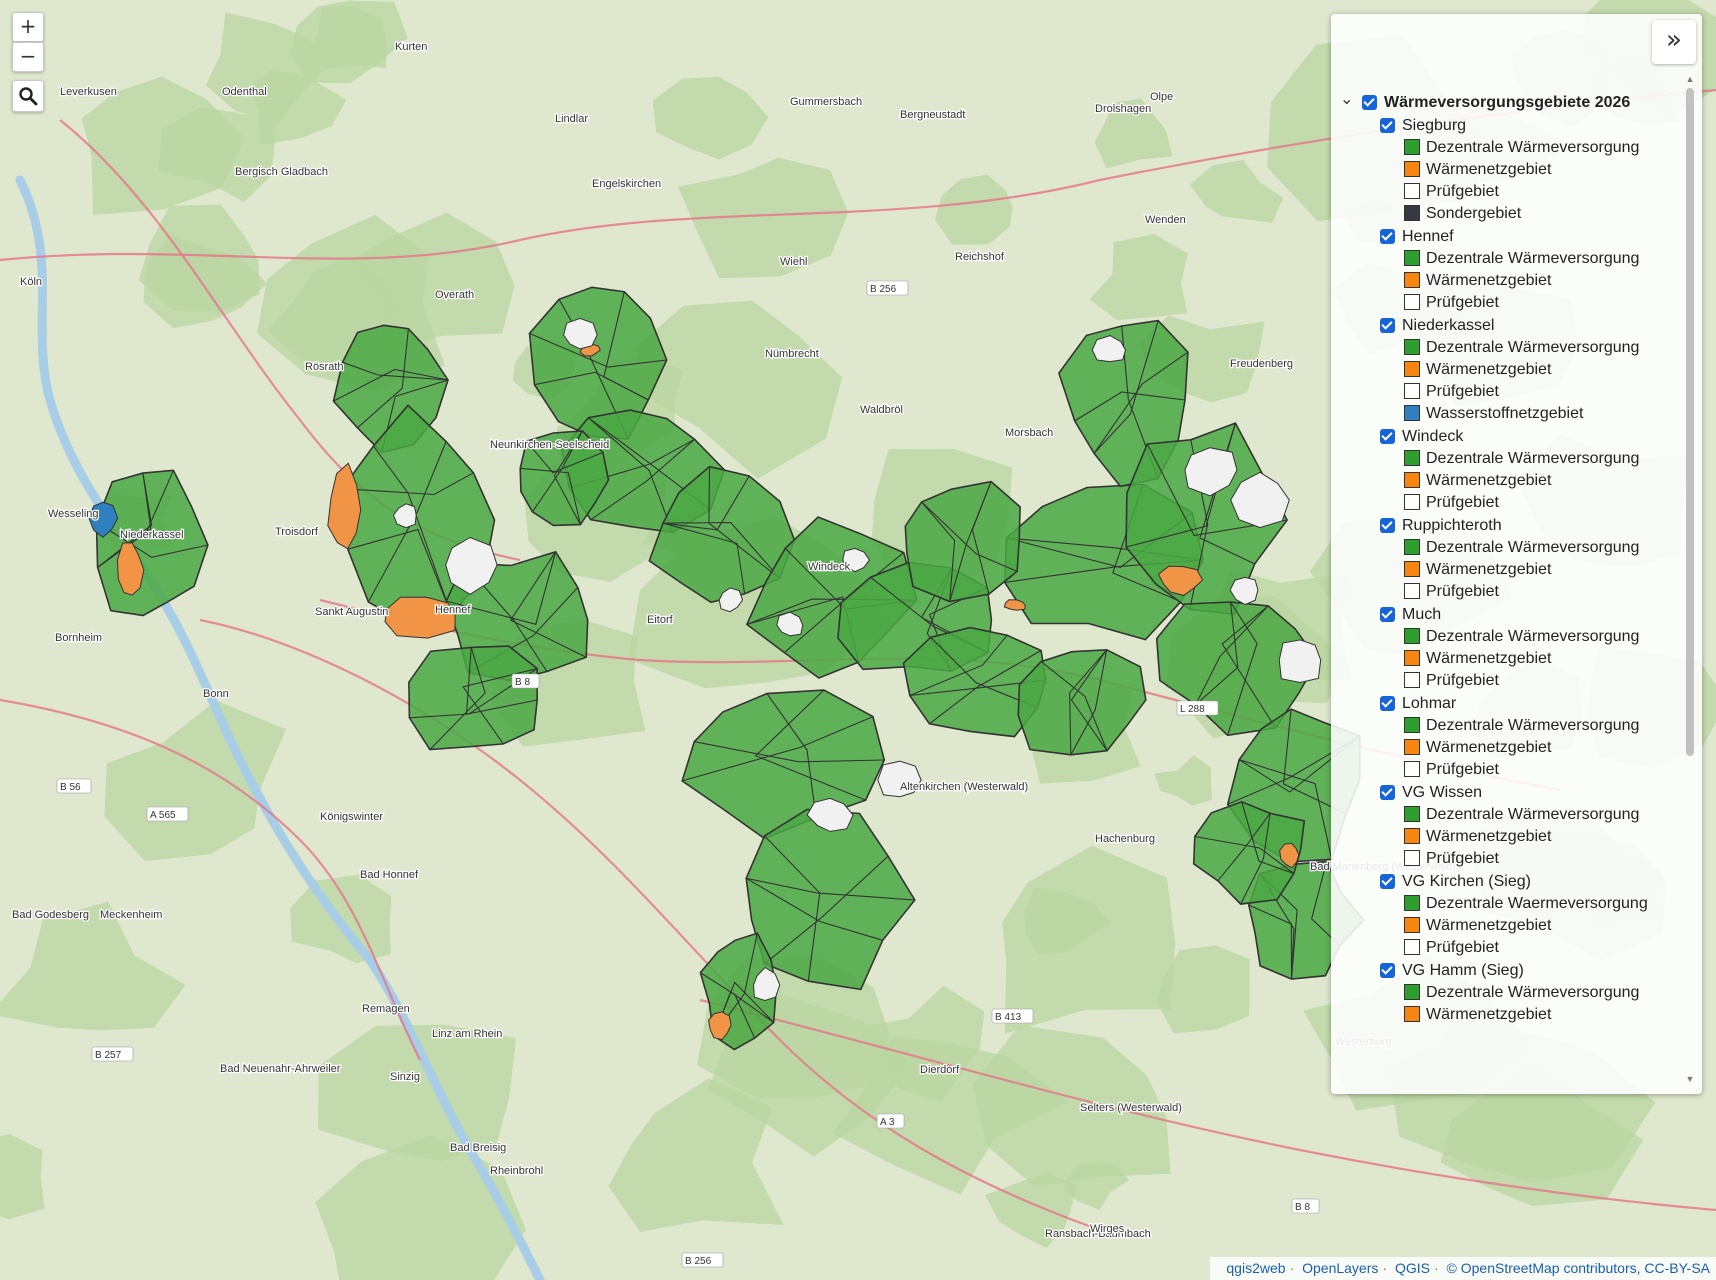  I want to click on osm-link: © OpenStreetMap contributors, CC-BY-SA, so click(1578, 1268).